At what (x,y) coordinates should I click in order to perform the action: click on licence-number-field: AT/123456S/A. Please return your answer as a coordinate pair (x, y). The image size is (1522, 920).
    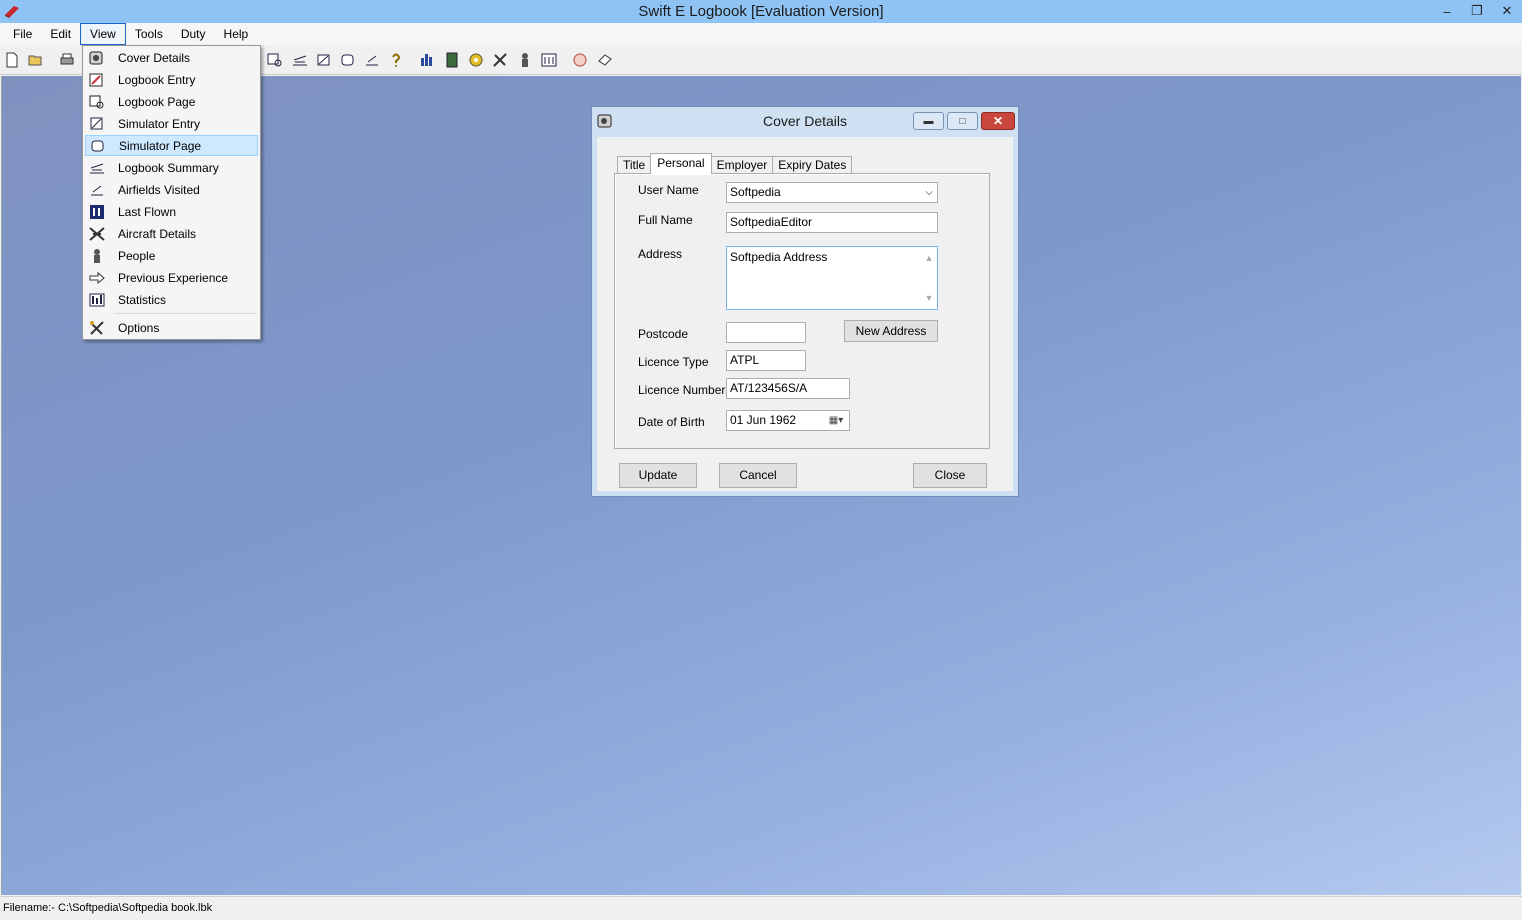
    Looking at the image, I should click on (788, 388).